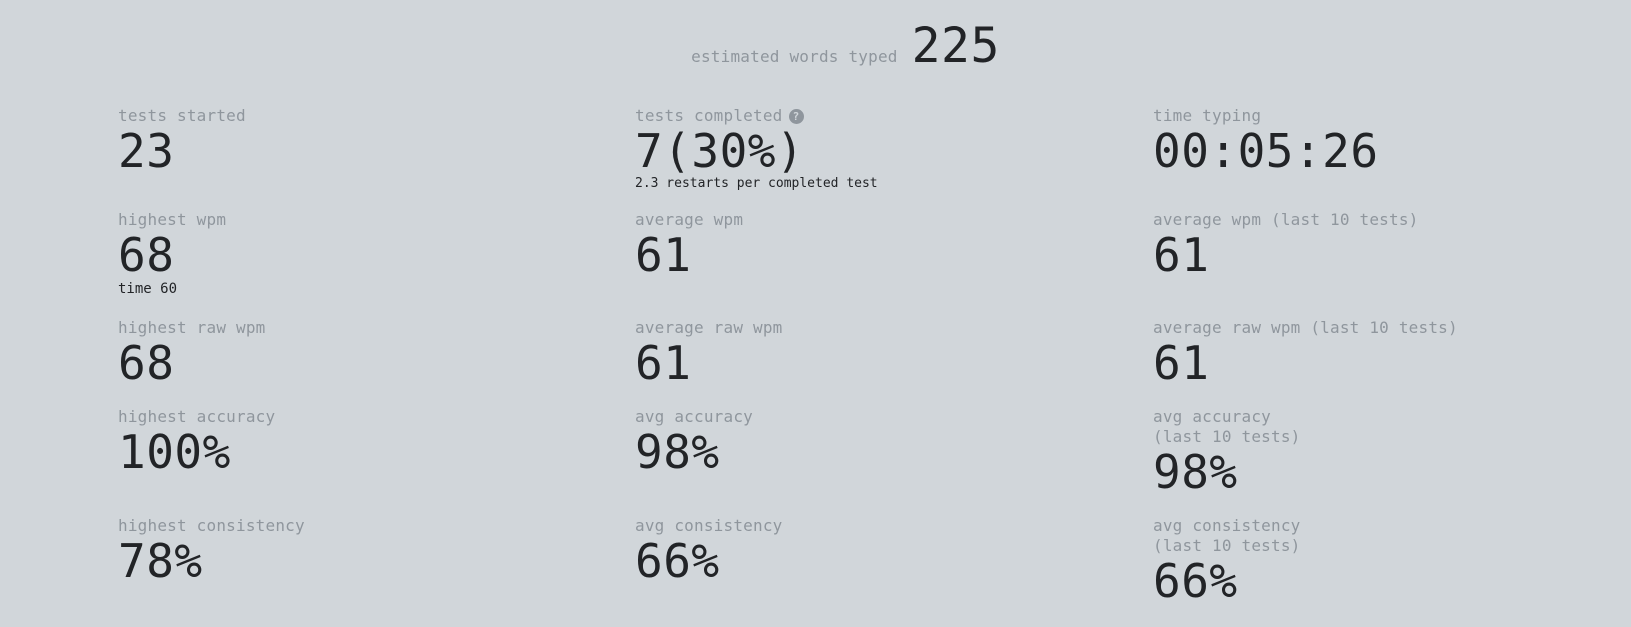  What do you see at coordinates (796, 116) in the screenshot?
I see `question-circle-icon: ?` at bounding box center [796, 116].